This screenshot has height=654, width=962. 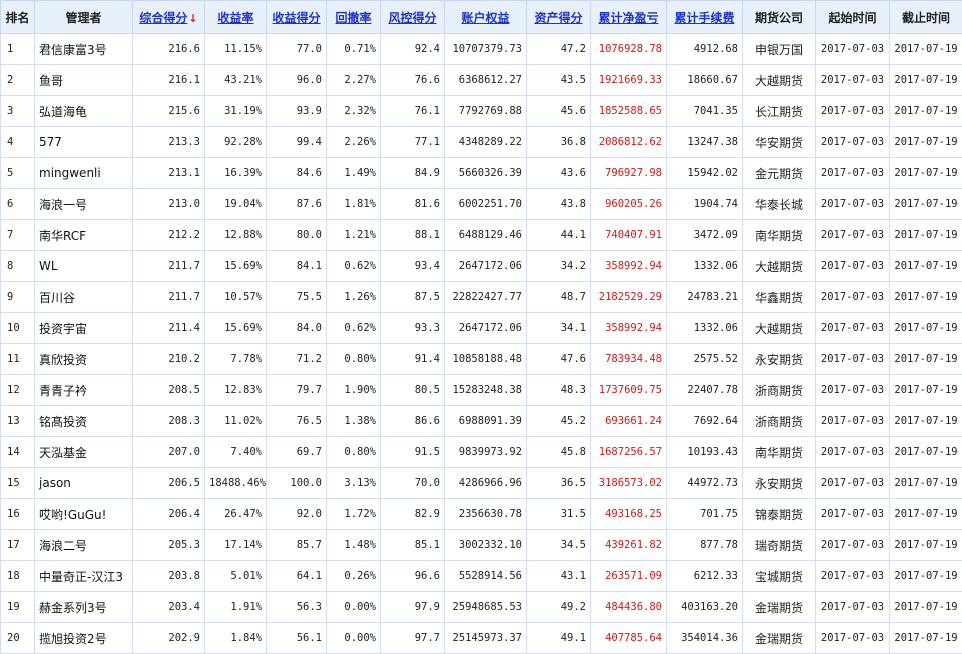 What do you see at coordinates (413, 421) in the screenshot?
I see `cell-risk-score: 86.6` at bounding box center [413, 421].